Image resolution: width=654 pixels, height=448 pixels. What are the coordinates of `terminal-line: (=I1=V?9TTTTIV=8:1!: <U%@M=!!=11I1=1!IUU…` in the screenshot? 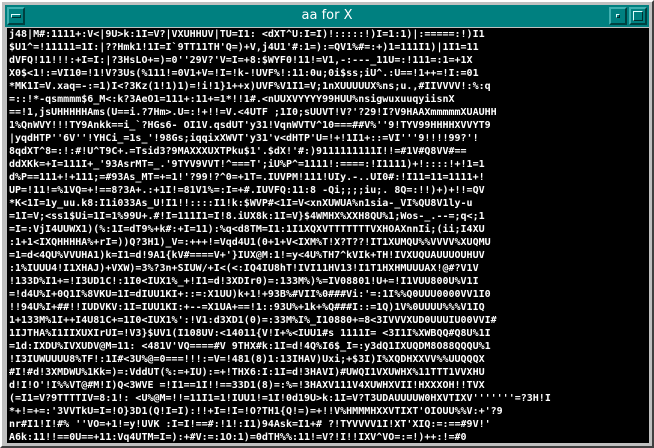 It's located at (280, 398).